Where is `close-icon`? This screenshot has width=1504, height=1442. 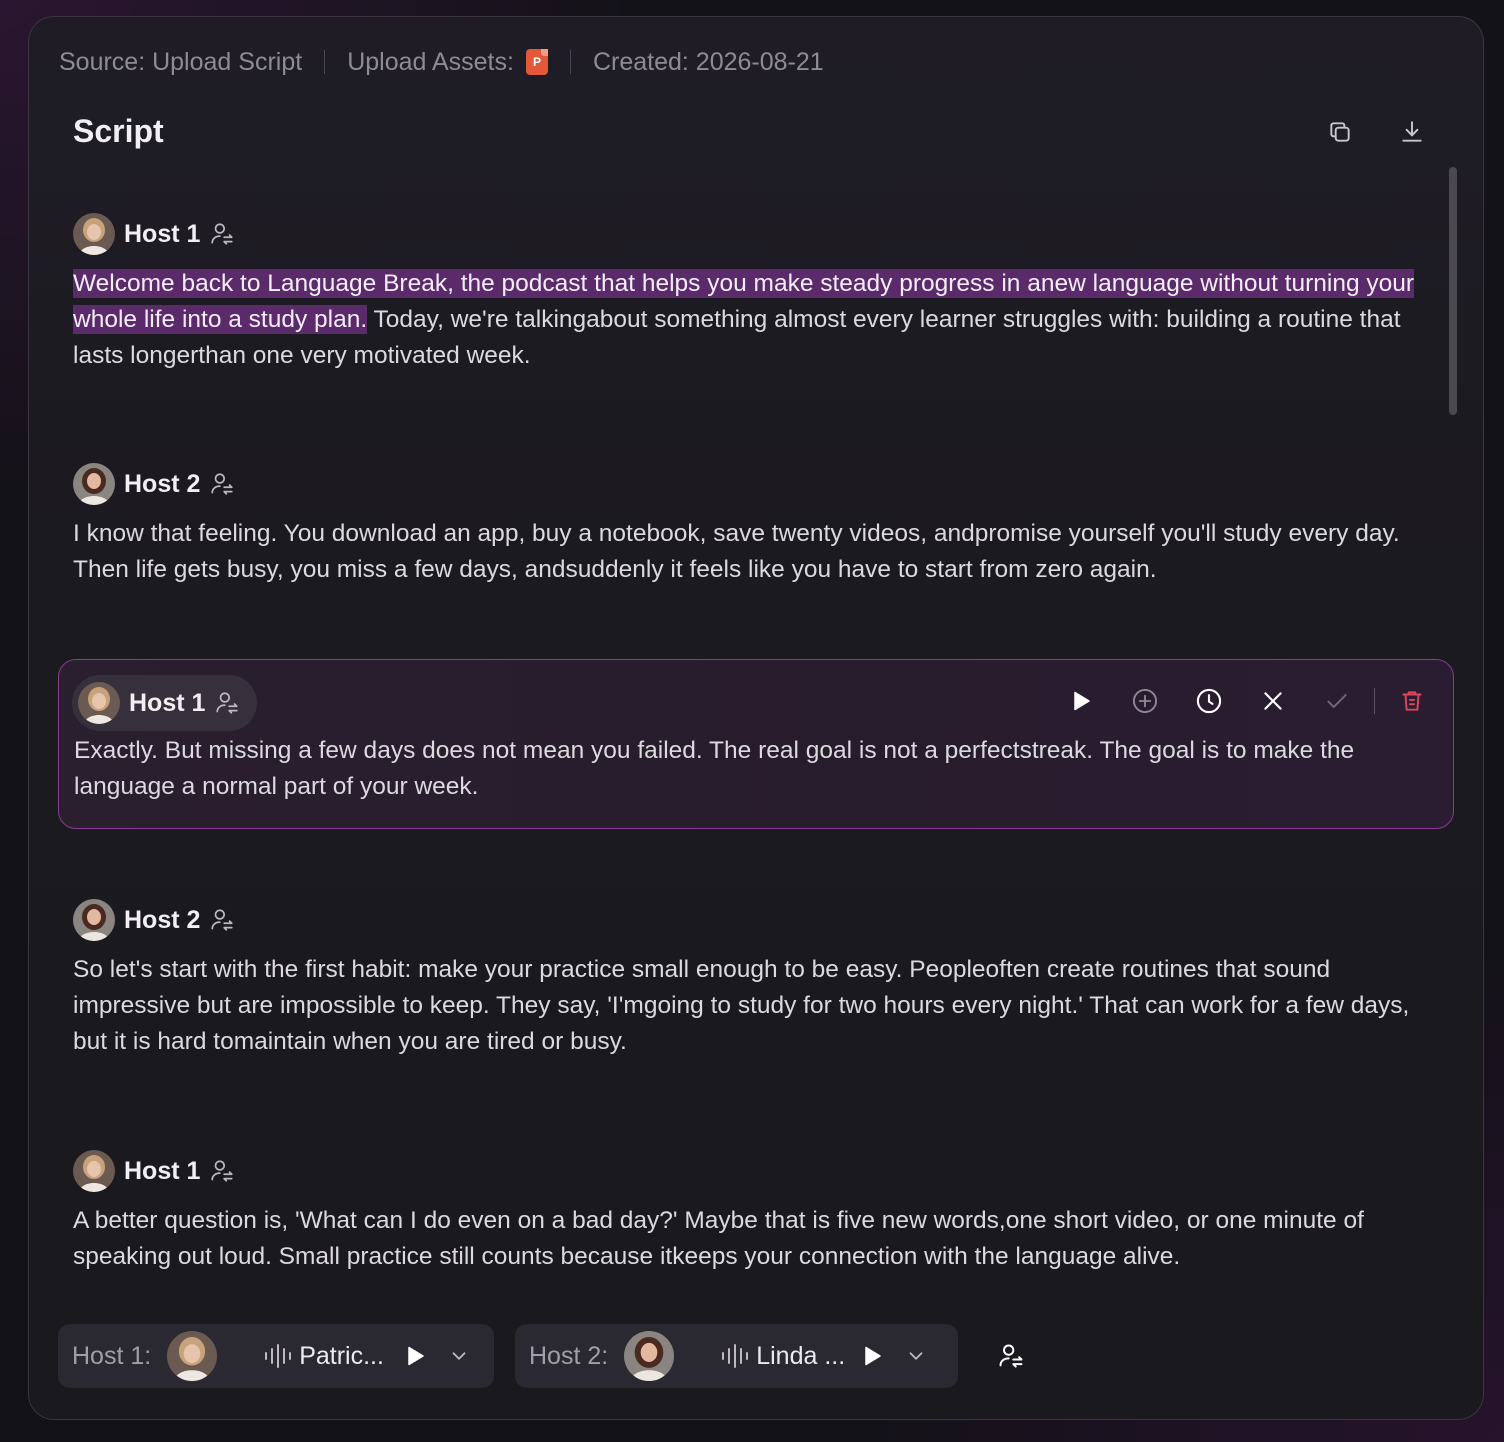
close-icon is located at coordinates (1273, 701).